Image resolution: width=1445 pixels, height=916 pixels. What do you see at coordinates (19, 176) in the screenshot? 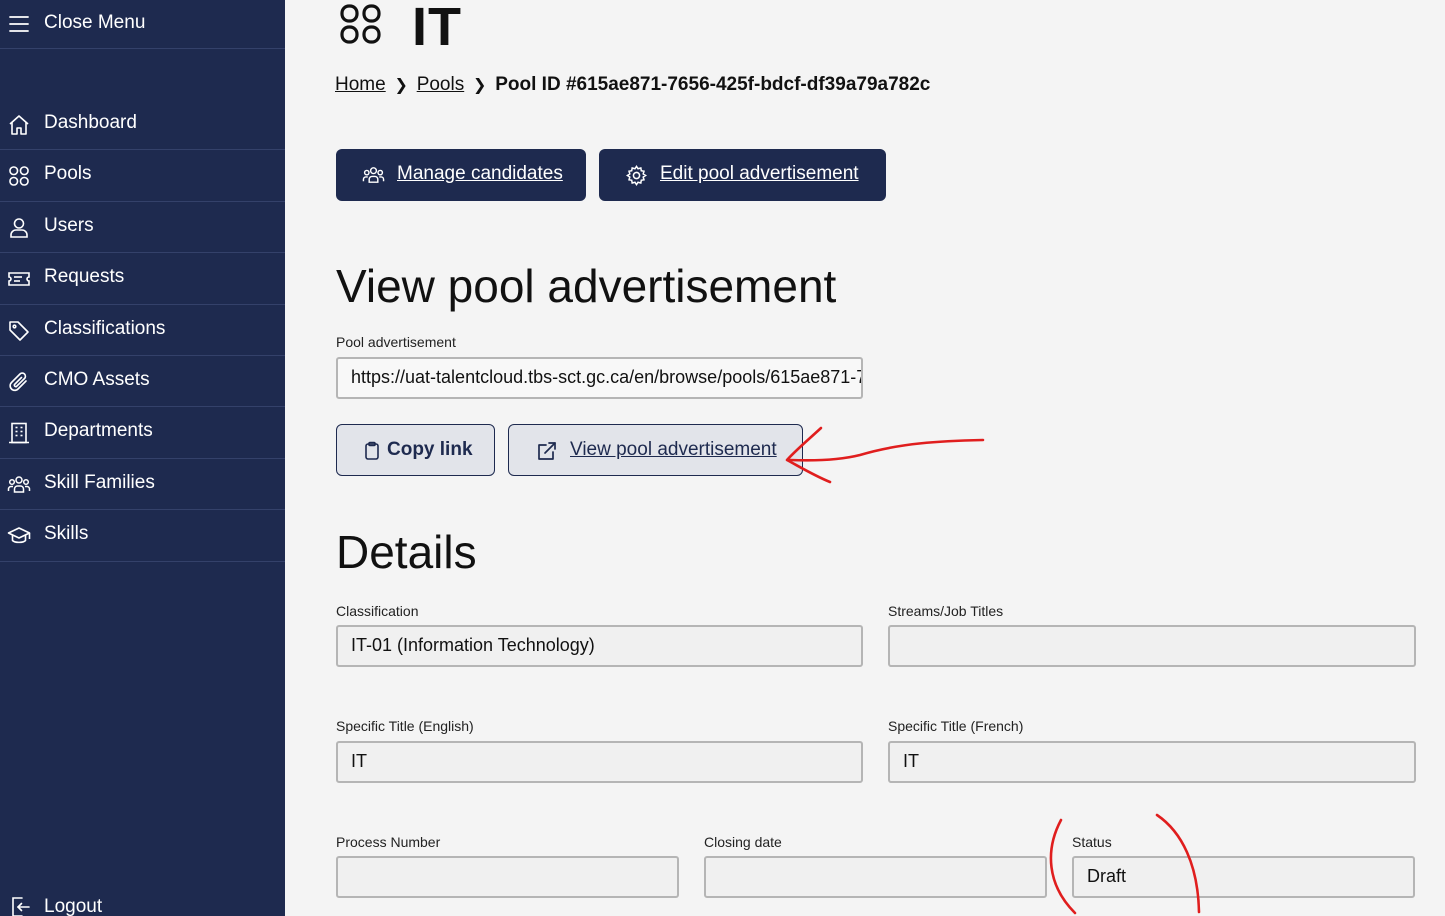
I see `grid-icon` at bounding box center [19, 176].